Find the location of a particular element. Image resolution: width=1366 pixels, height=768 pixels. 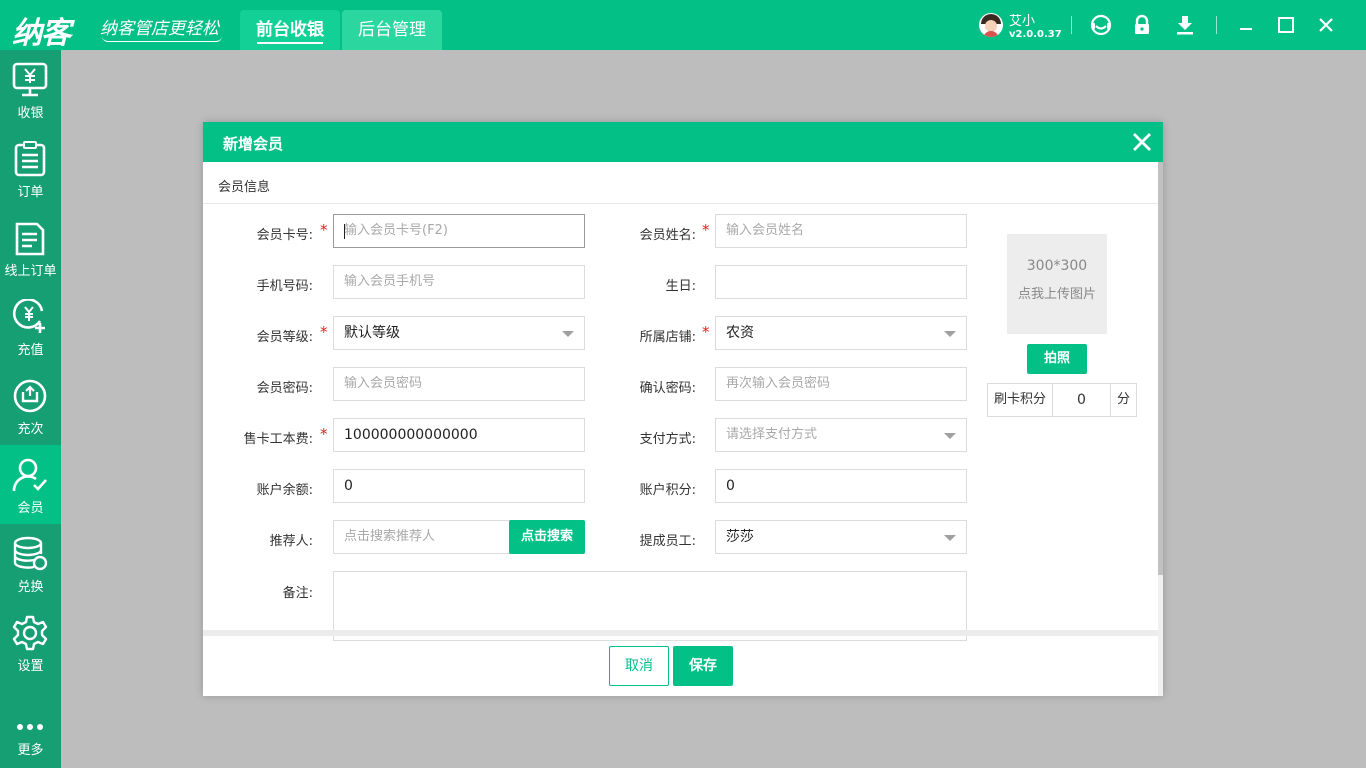

sidebar-item-cashier: 收银 is located at coordinates (30, 89).